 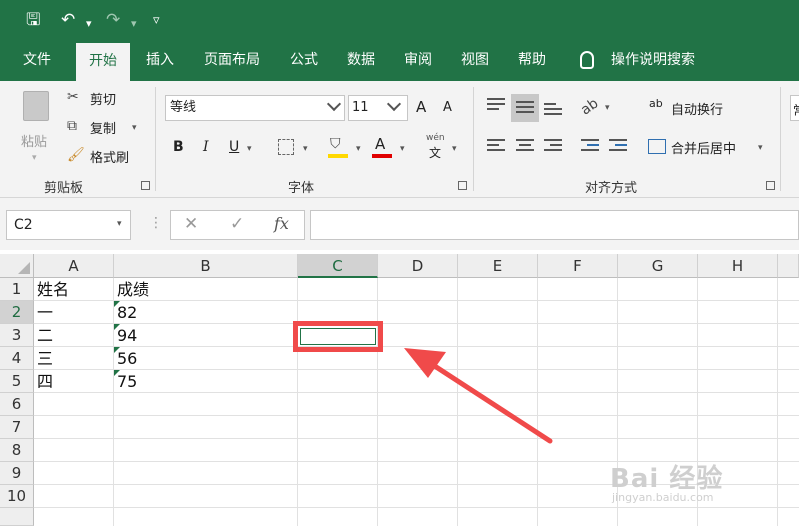 What do you see at coordinates (663, 497) in the screenshot?
I see `watermark-url: jingyan.baidu.com` at bounding box center [663, 497].